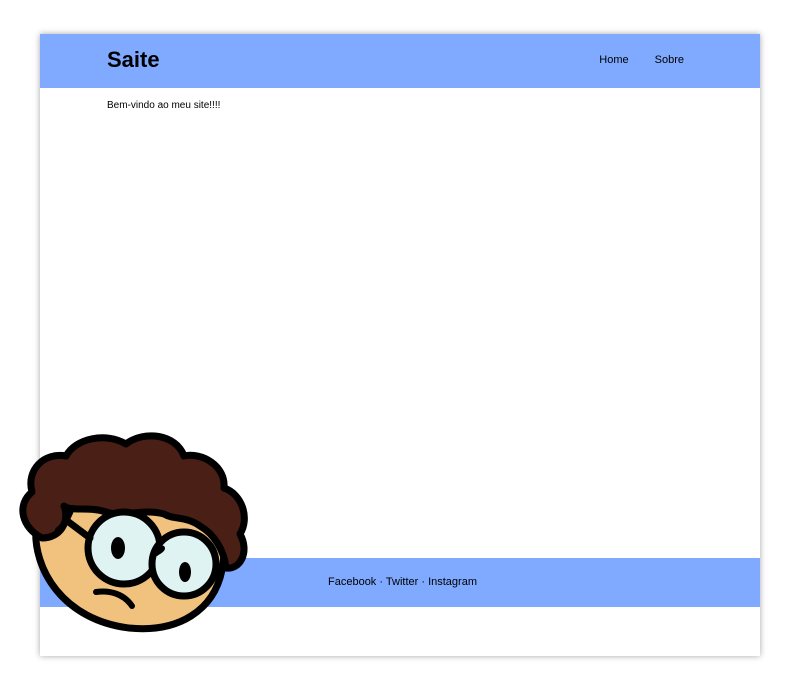 The width and height of the screenshot is (800, 690). What do you see at coordinates (641, 60) in the screenshot?
I see `main-nav: Home Sobre` at bounding box center [641, 60].